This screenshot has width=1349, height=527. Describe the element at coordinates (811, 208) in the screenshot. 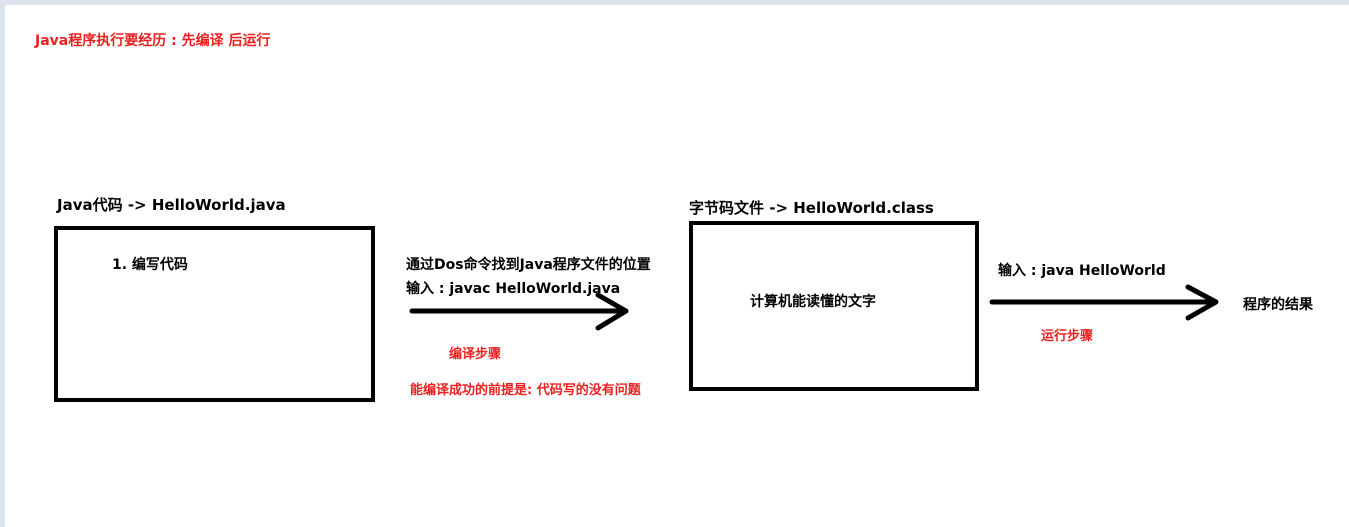

I see `bytecode-file-label: 字节码文件 -> HelloWorld.class` at that location.